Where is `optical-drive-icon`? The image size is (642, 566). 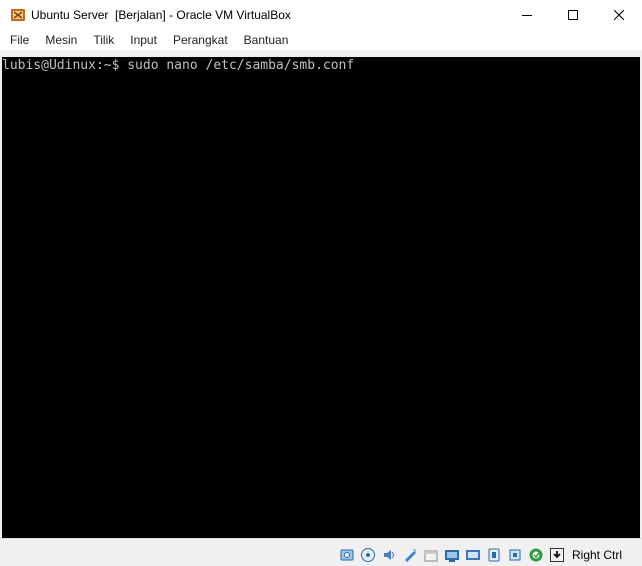
optical-drive-icon is located at coordinates (368, 555).